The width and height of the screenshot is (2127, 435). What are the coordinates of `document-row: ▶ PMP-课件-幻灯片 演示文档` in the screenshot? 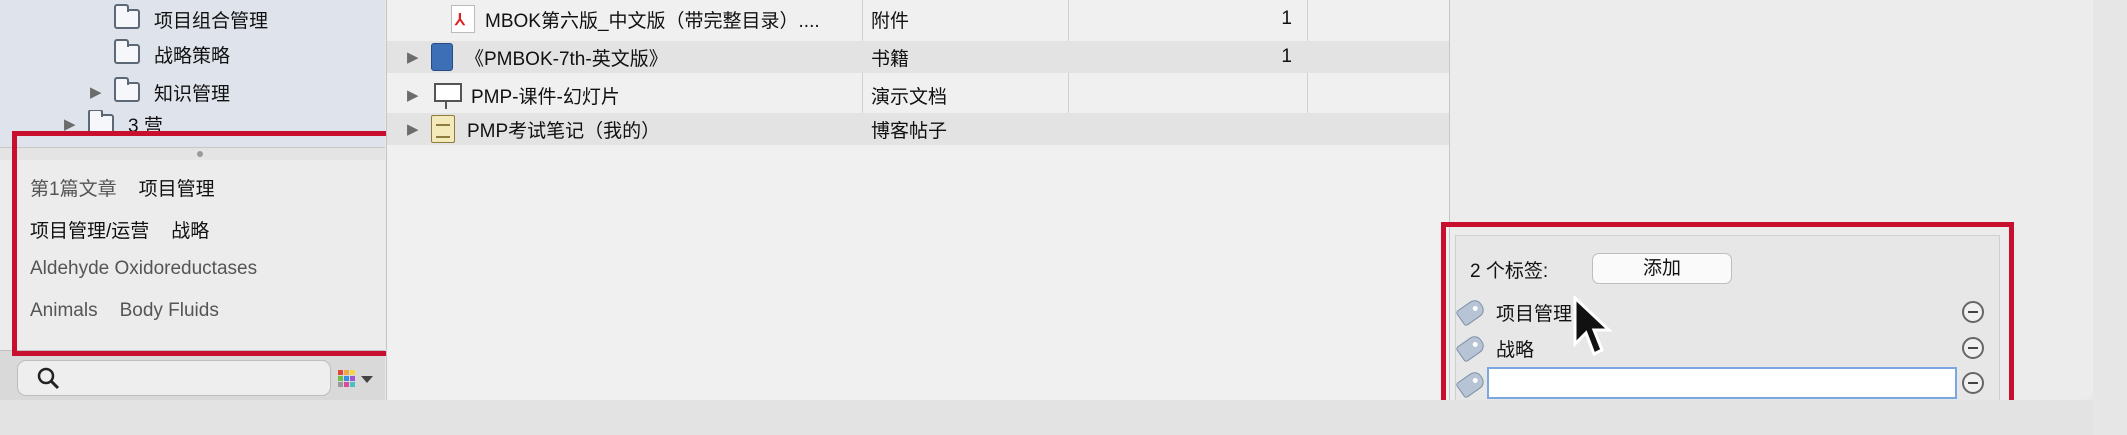 It's located at (918, 95).